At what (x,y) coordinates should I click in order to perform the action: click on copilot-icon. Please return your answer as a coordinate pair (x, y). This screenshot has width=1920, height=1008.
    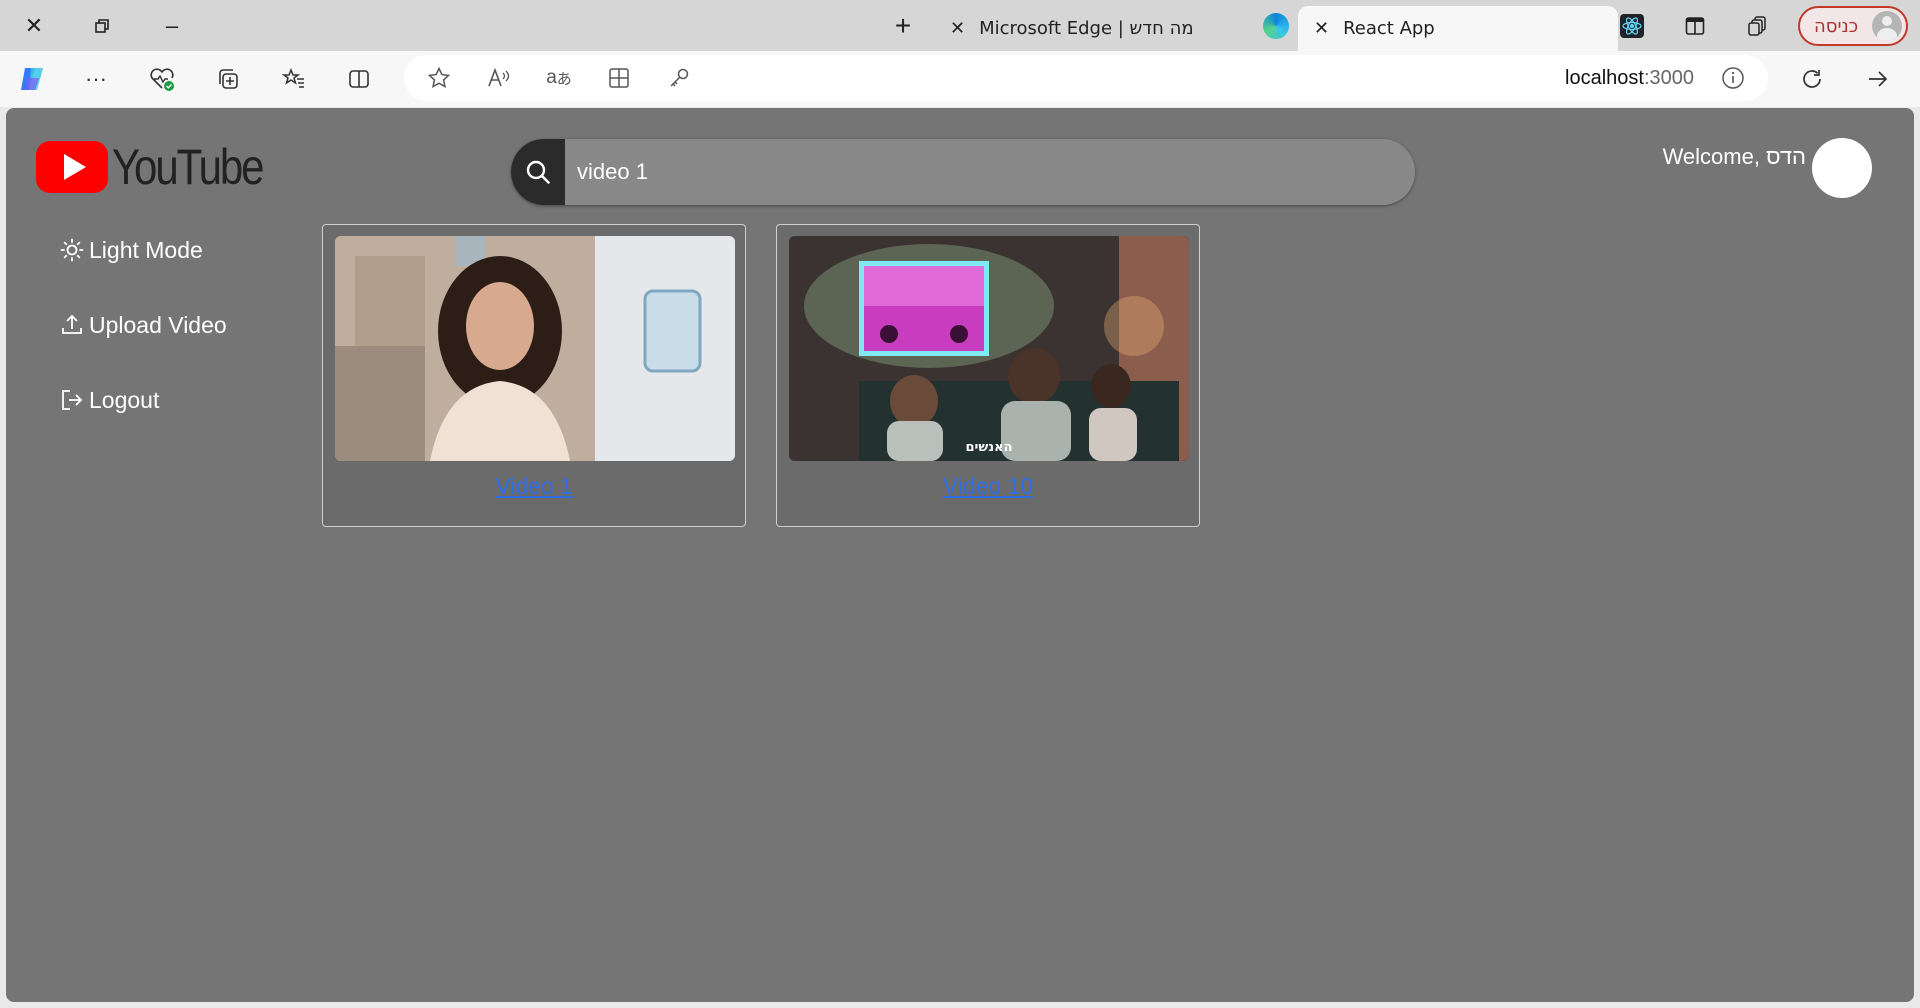
    Looking at the image, I should click on (32, 79).